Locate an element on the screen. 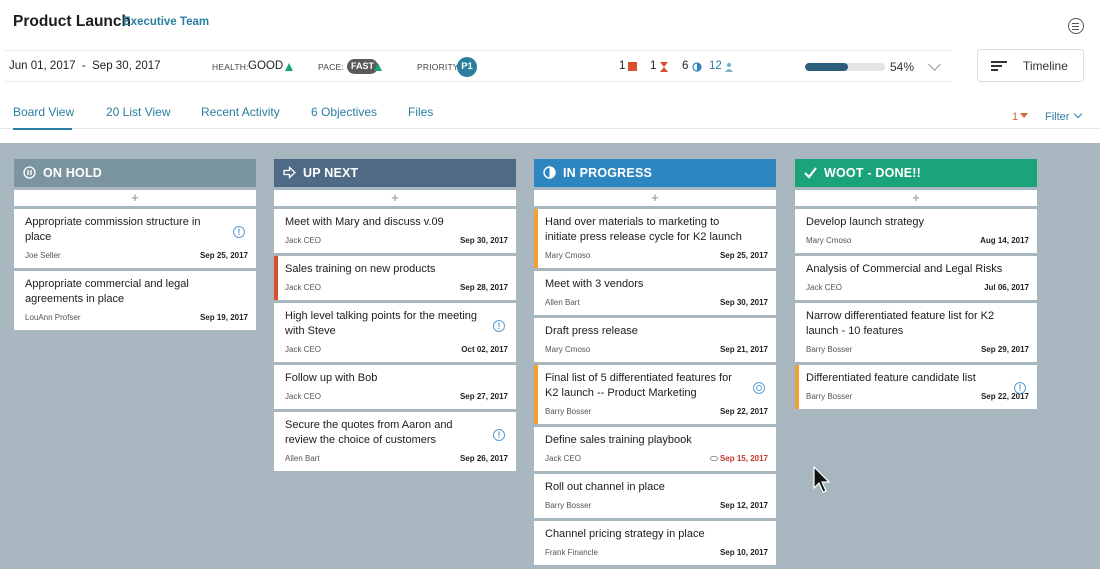 The height and width of the screenshot is (569, 1100). card-owner: Frank Financle is located at coordinates (571, 552).